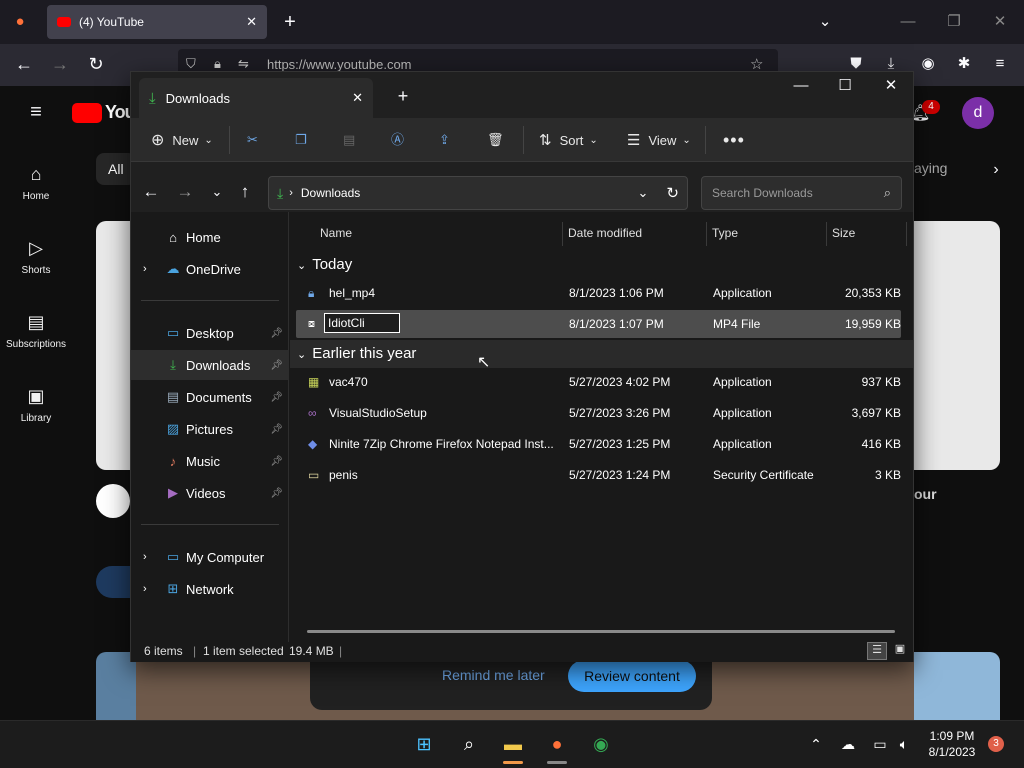 This screenshot has height=768, width=1024. Describe the element at coordinates (36, 405) in the screenshot. I see `yt-sidebar-library: ▣ Library` at that location.